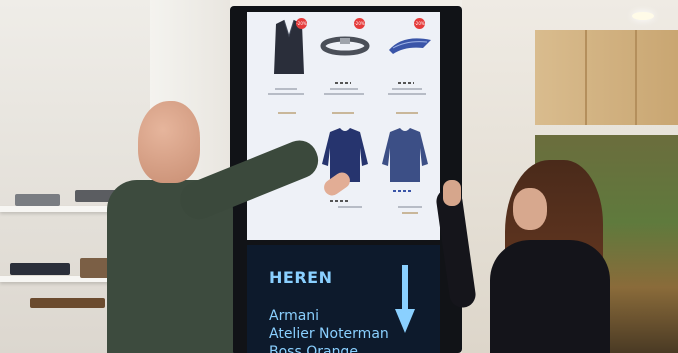 This screenshot has width=678, height=353. I want to click on woman-hand, so click(452, 193).